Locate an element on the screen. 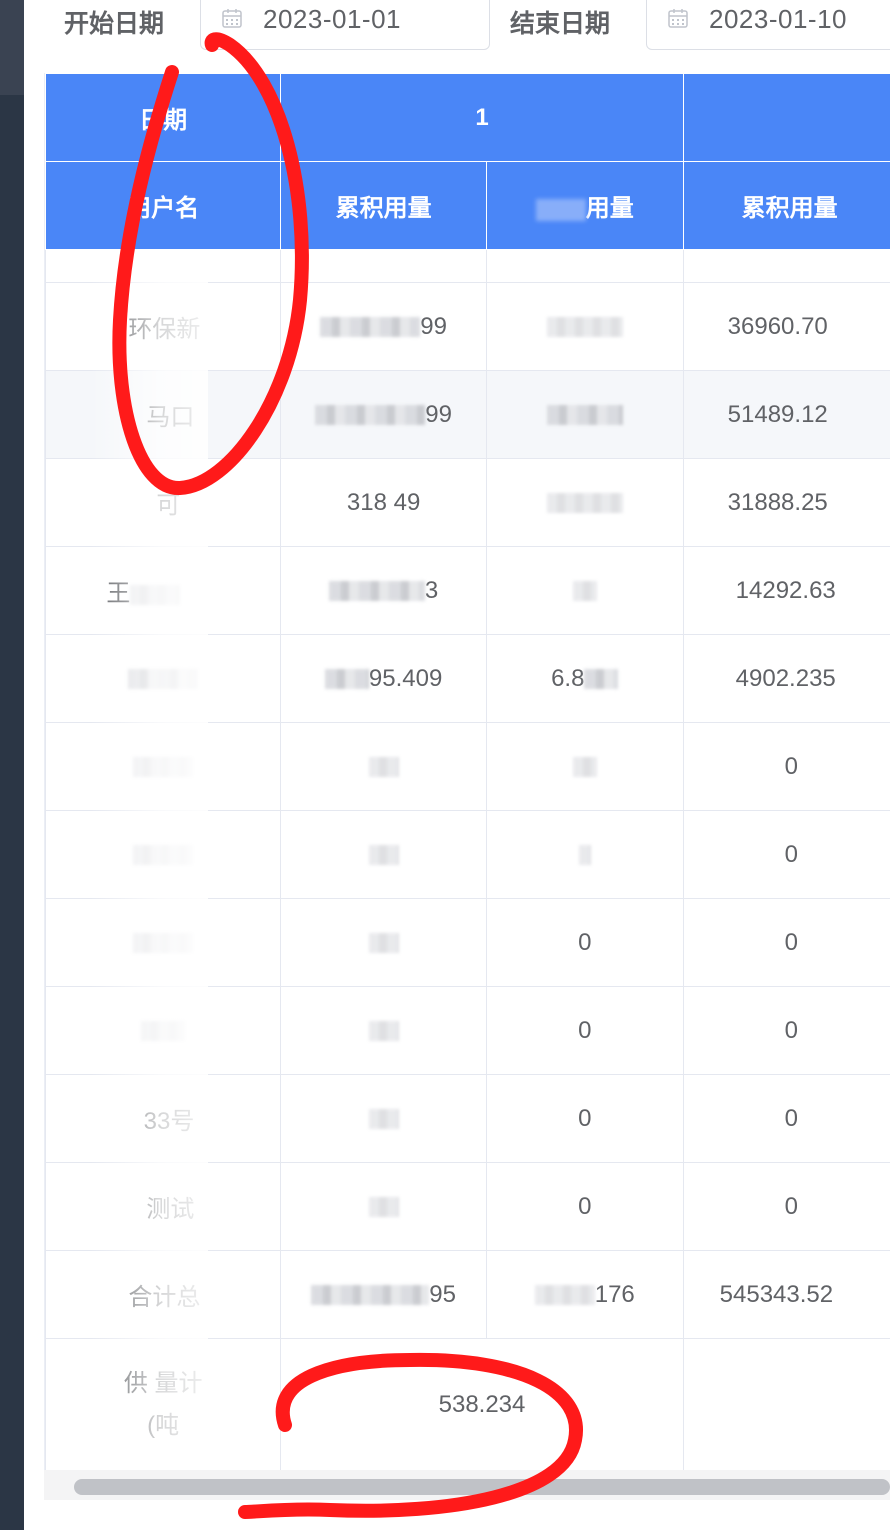  table-row: 95.409 6.8 4902.235 is located at coordinates (467, 678).